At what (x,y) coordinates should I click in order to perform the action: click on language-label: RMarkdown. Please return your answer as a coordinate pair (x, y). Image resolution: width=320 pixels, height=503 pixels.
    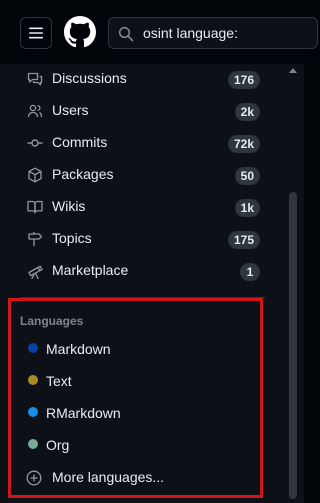
    Looking at the image, I should click on (83, 413).